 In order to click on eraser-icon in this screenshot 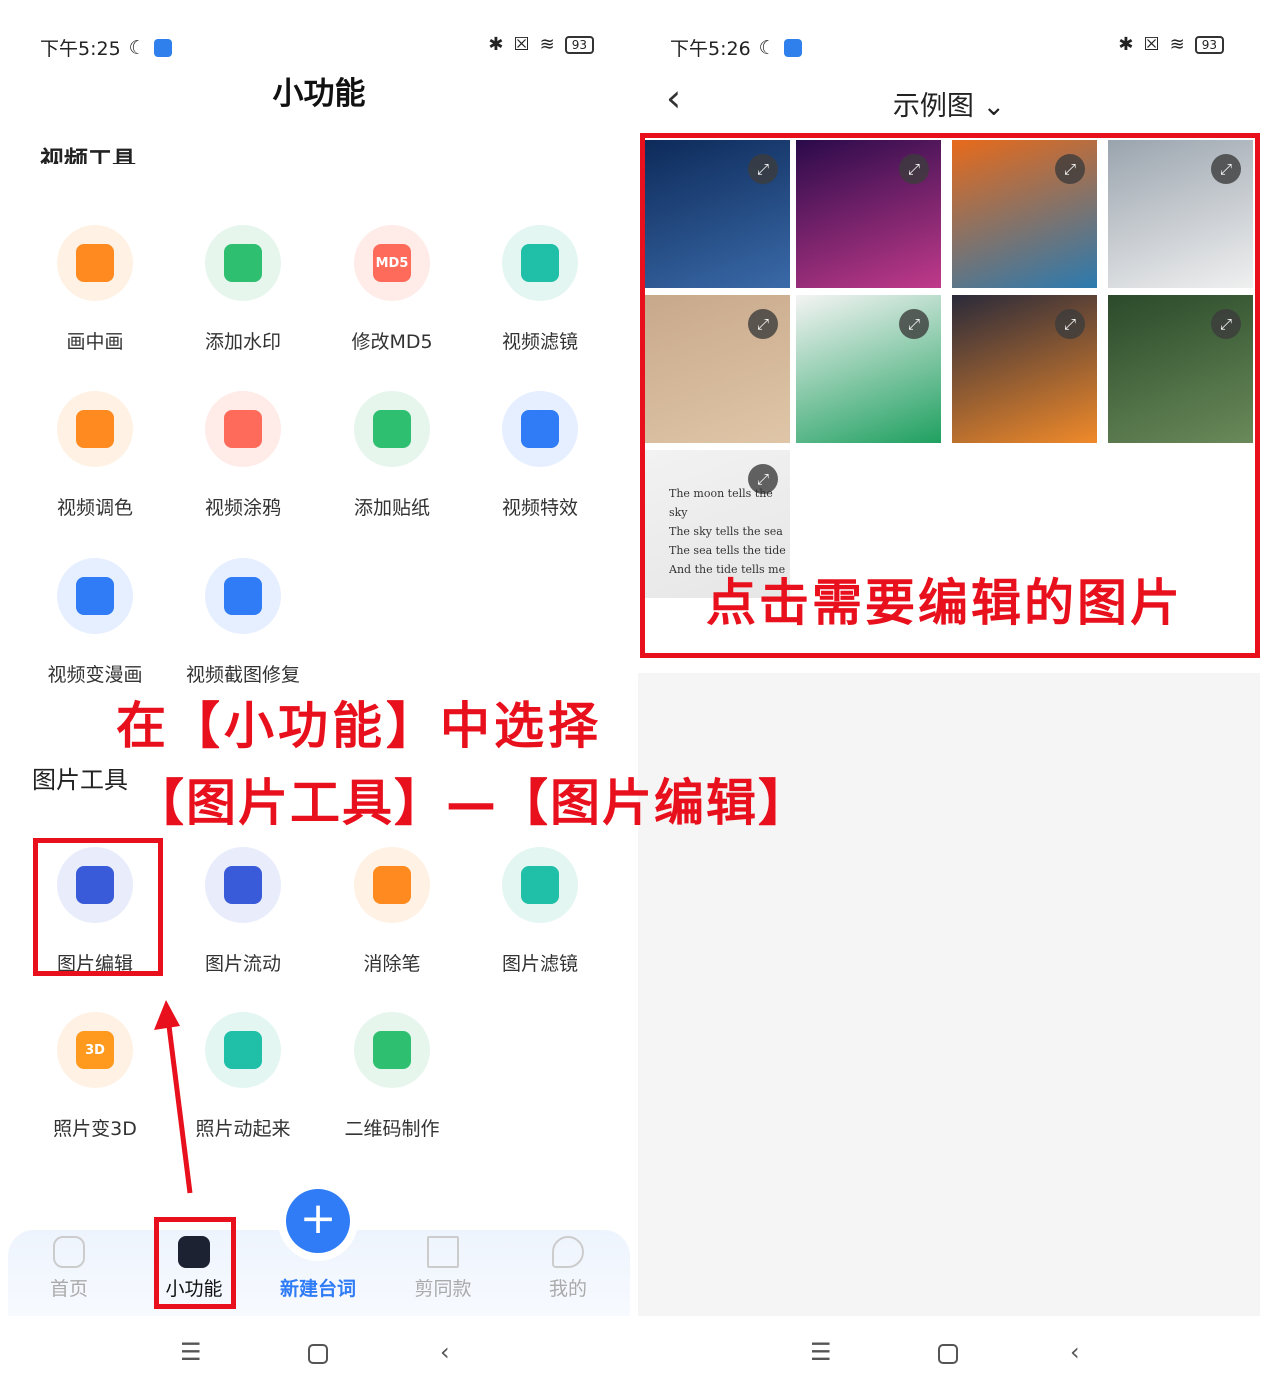, I will do `click(392, 885)`.